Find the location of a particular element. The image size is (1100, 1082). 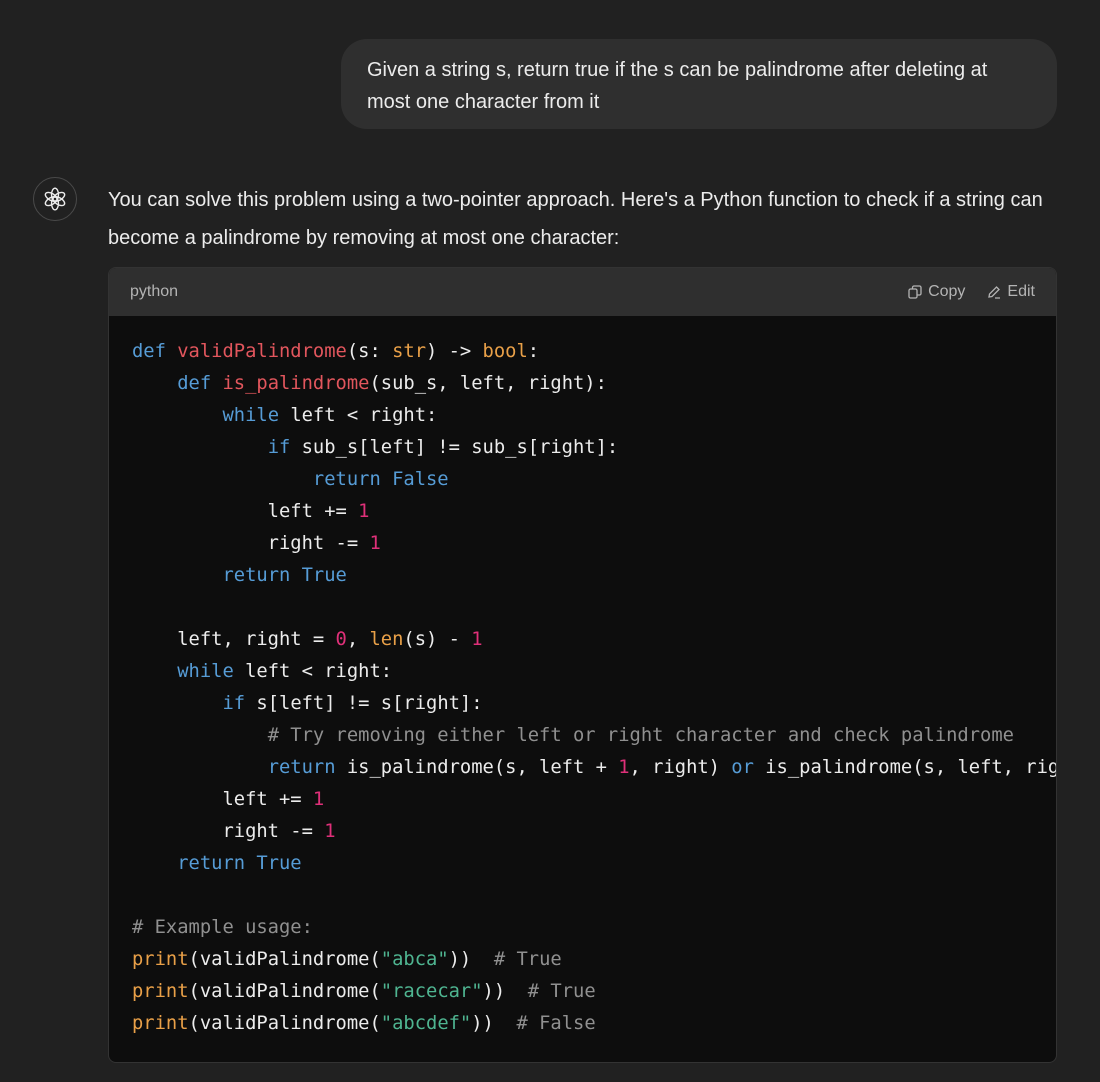

code-line: def is_palindrome(sub_s, left, right): is located at coordinates (594, 384).